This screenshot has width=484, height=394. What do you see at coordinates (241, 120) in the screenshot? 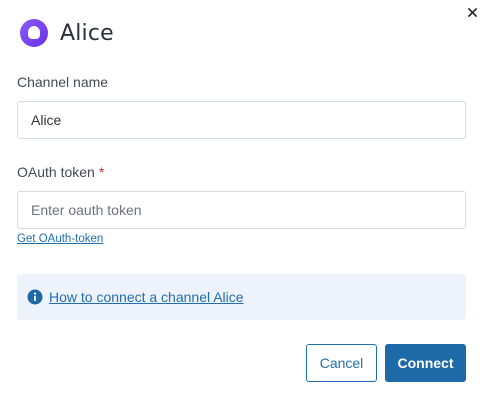
I see `channel-name-input` at bounding box center [241, 120].